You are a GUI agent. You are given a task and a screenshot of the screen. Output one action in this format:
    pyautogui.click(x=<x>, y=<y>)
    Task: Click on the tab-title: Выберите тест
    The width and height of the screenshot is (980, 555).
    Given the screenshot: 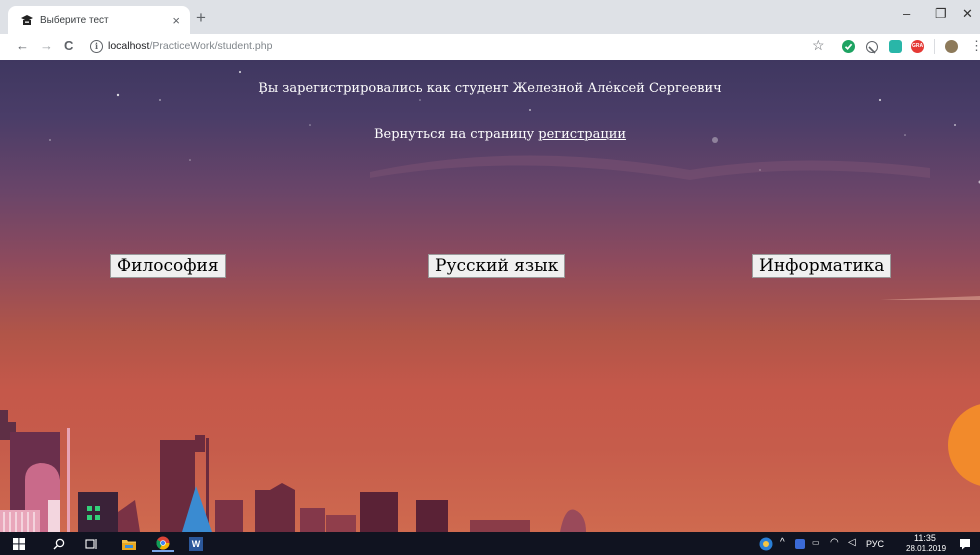 What is the action you would take?
    pyautogui.click(x=74, y=20)
    